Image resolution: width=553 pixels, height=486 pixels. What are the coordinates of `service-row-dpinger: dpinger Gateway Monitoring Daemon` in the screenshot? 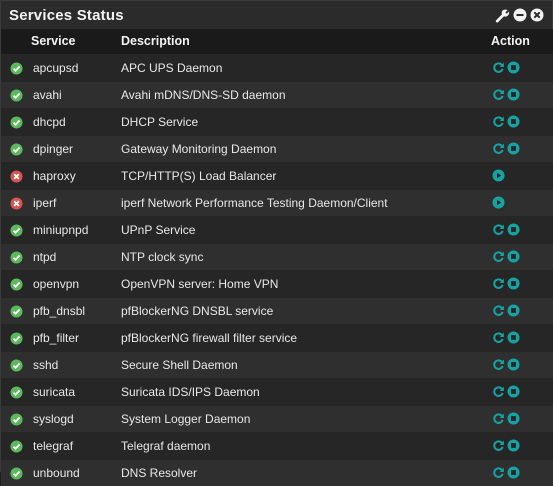 It's located at (277, 148).